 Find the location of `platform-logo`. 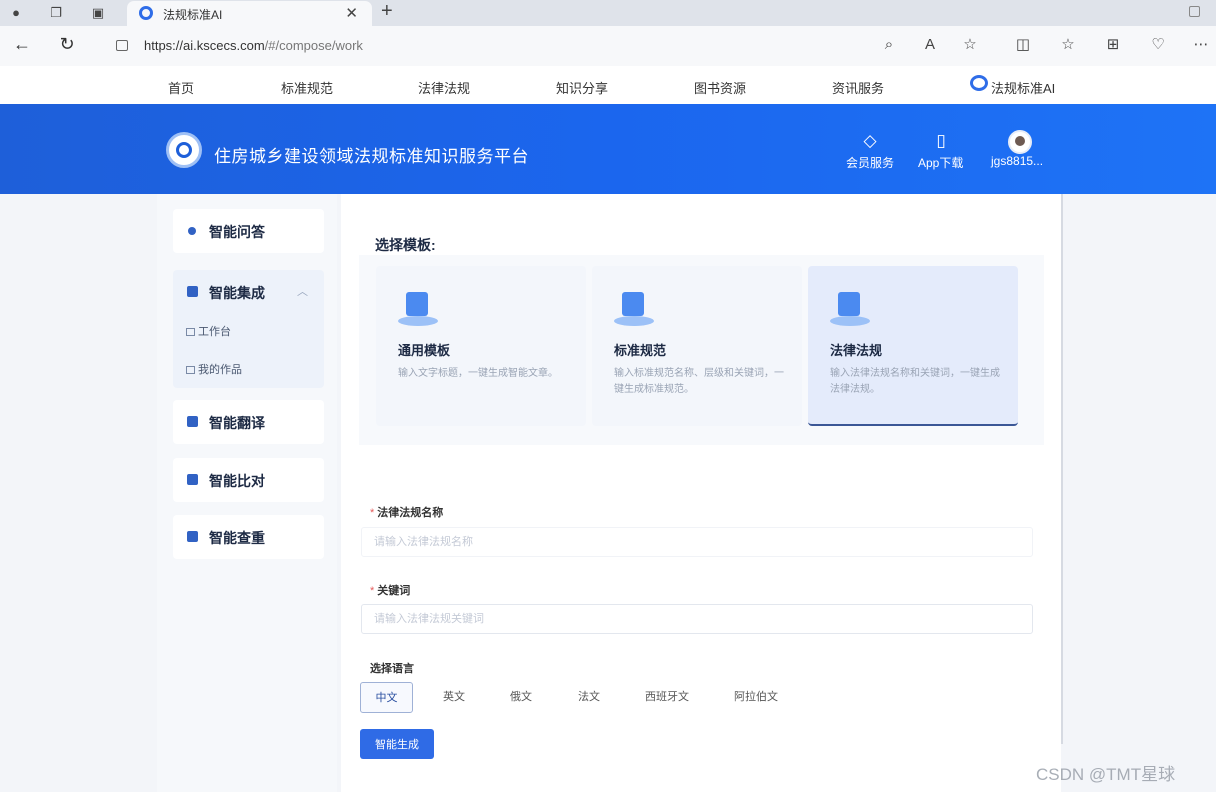

platform-logo is located at coordinates (184, 150).